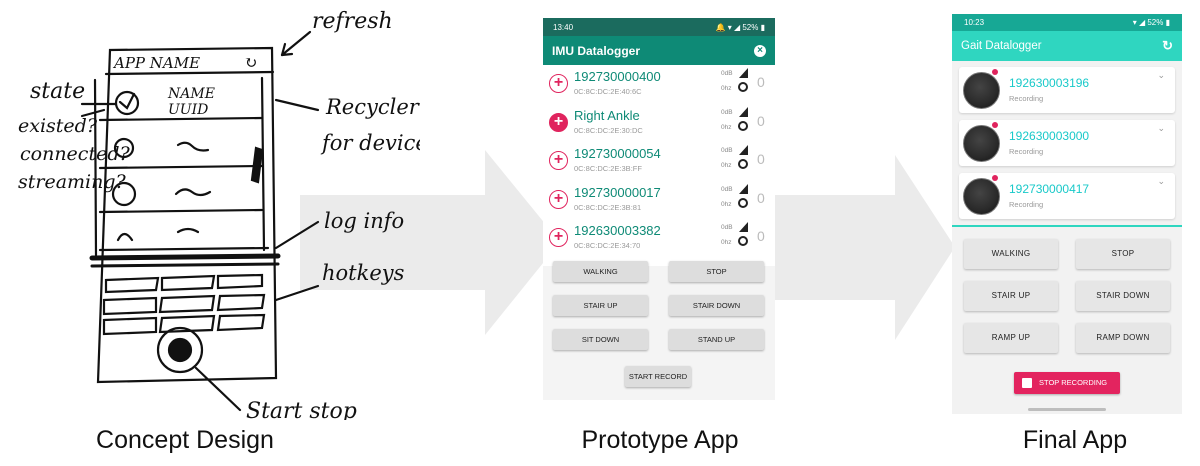 This screenshot has height=466, width=1200. I want to click on proto-stop-button: STOP, so click(716, 271).